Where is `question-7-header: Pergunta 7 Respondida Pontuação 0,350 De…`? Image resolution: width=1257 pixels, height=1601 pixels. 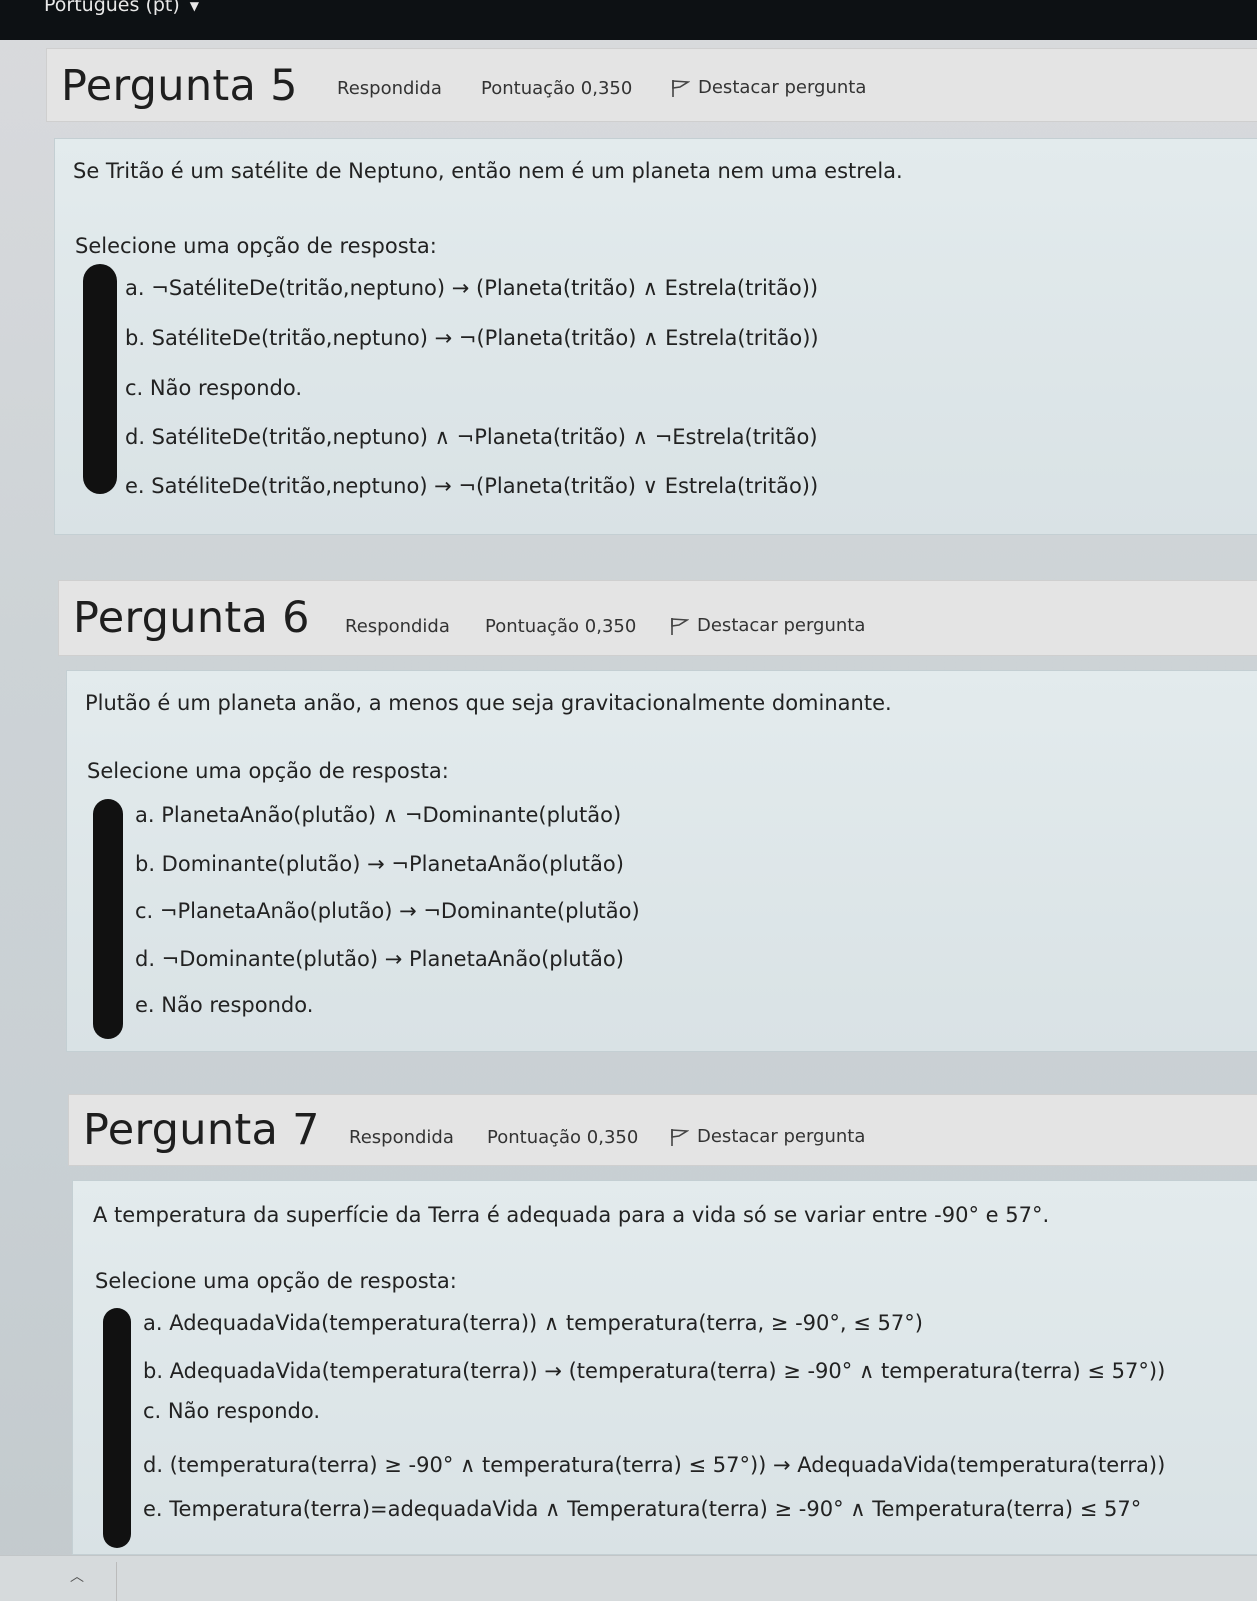
question-7-header: Pergunta 7 Respondida Pontuação 0,350 De… is located at coordinates (662, 1130).